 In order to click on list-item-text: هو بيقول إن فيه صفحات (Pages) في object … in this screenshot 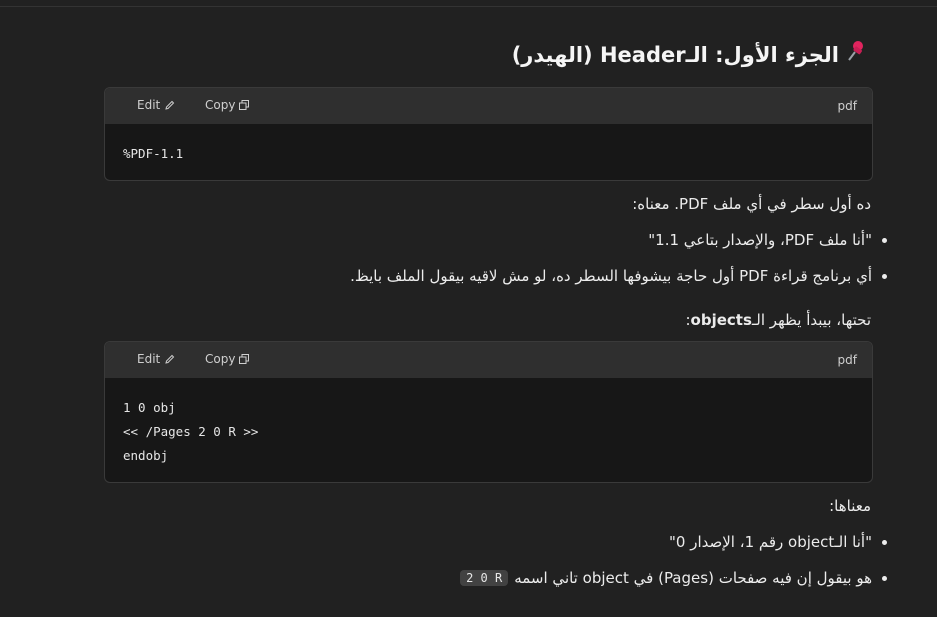, I will do `click(693, 578)`.